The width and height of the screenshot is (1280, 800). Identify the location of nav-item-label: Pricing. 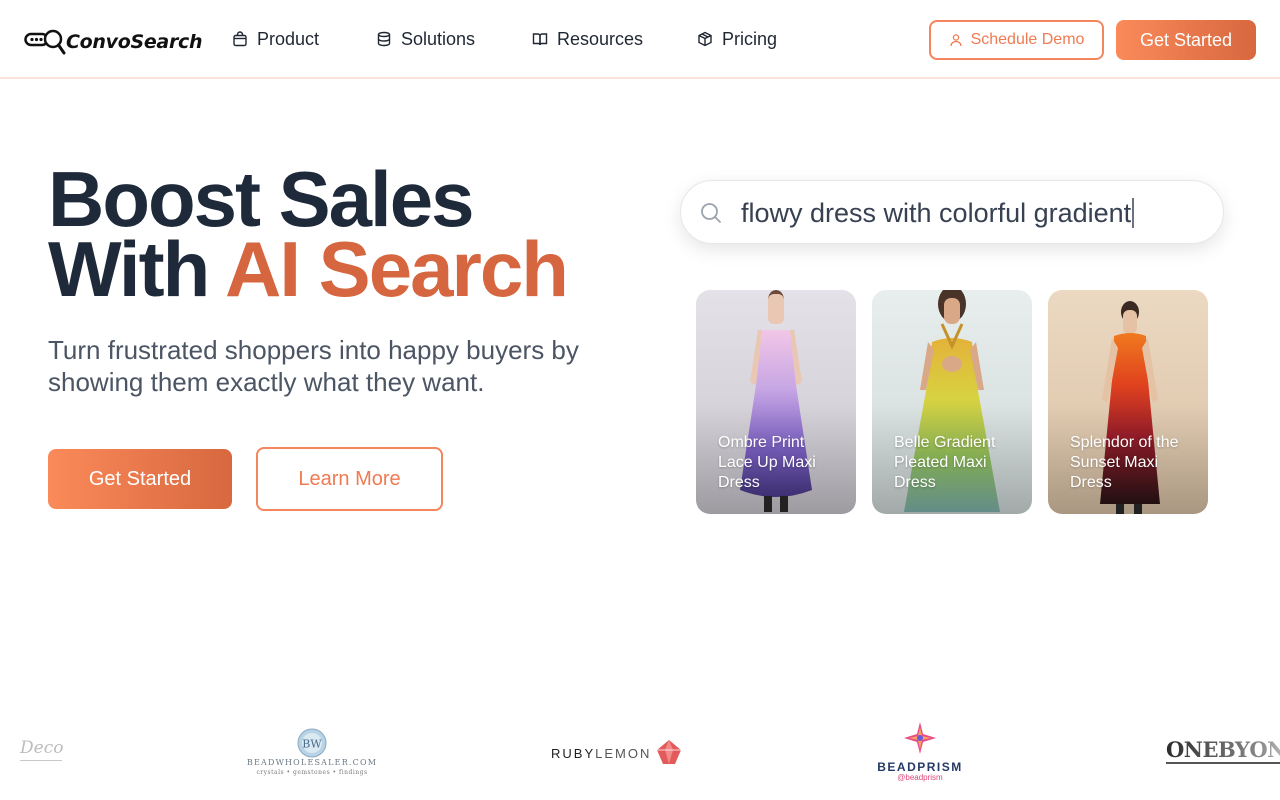
(750, 38).